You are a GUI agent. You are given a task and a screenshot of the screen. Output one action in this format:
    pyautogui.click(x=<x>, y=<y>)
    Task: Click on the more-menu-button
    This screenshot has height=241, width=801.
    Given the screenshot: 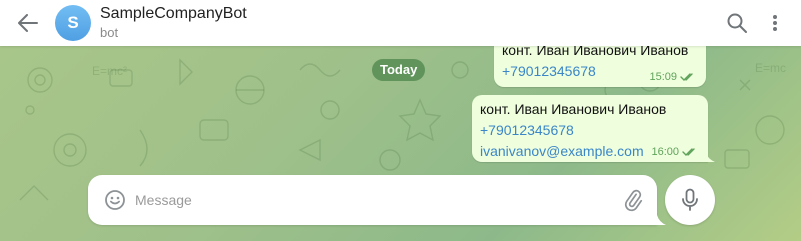 What is the action you would take?
    pyautogui.click(x=775, y=23)
    